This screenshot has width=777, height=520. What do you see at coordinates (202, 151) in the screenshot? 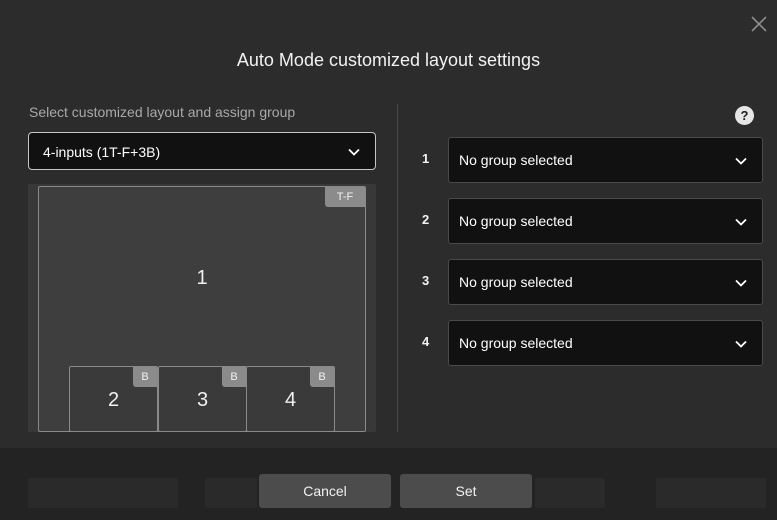
I see `layout-dropdown: 4-inputs (1T-F+3B)` at bounding box center [202, 151].